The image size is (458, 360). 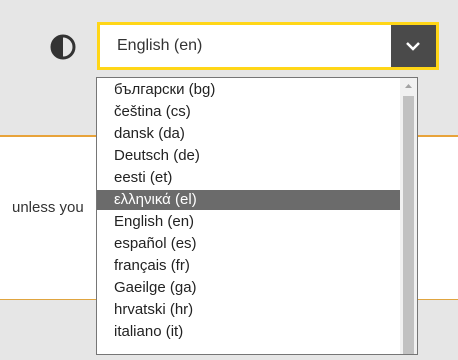 I want to click on dropdown-option-fr: français (fr), so click(x=248, y=266).